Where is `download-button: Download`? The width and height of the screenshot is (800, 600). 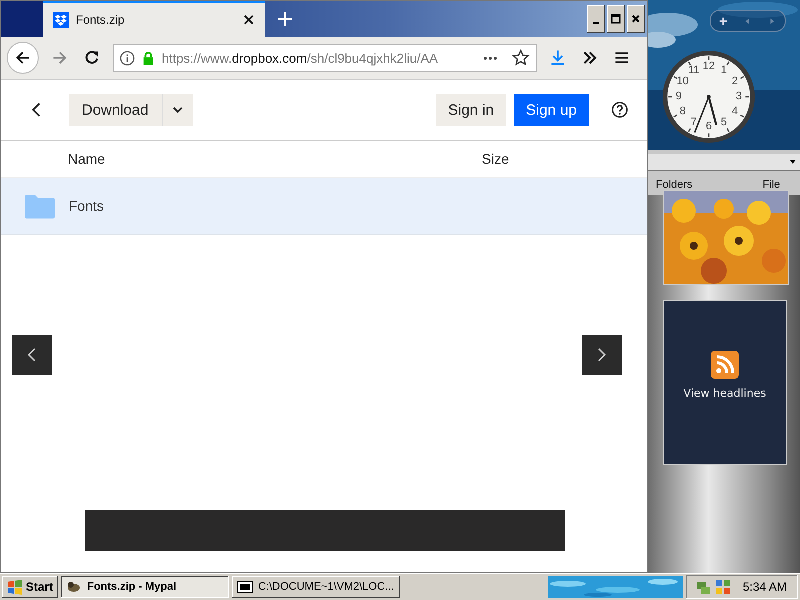
download-button: Download is located at coordinates (115, 110).